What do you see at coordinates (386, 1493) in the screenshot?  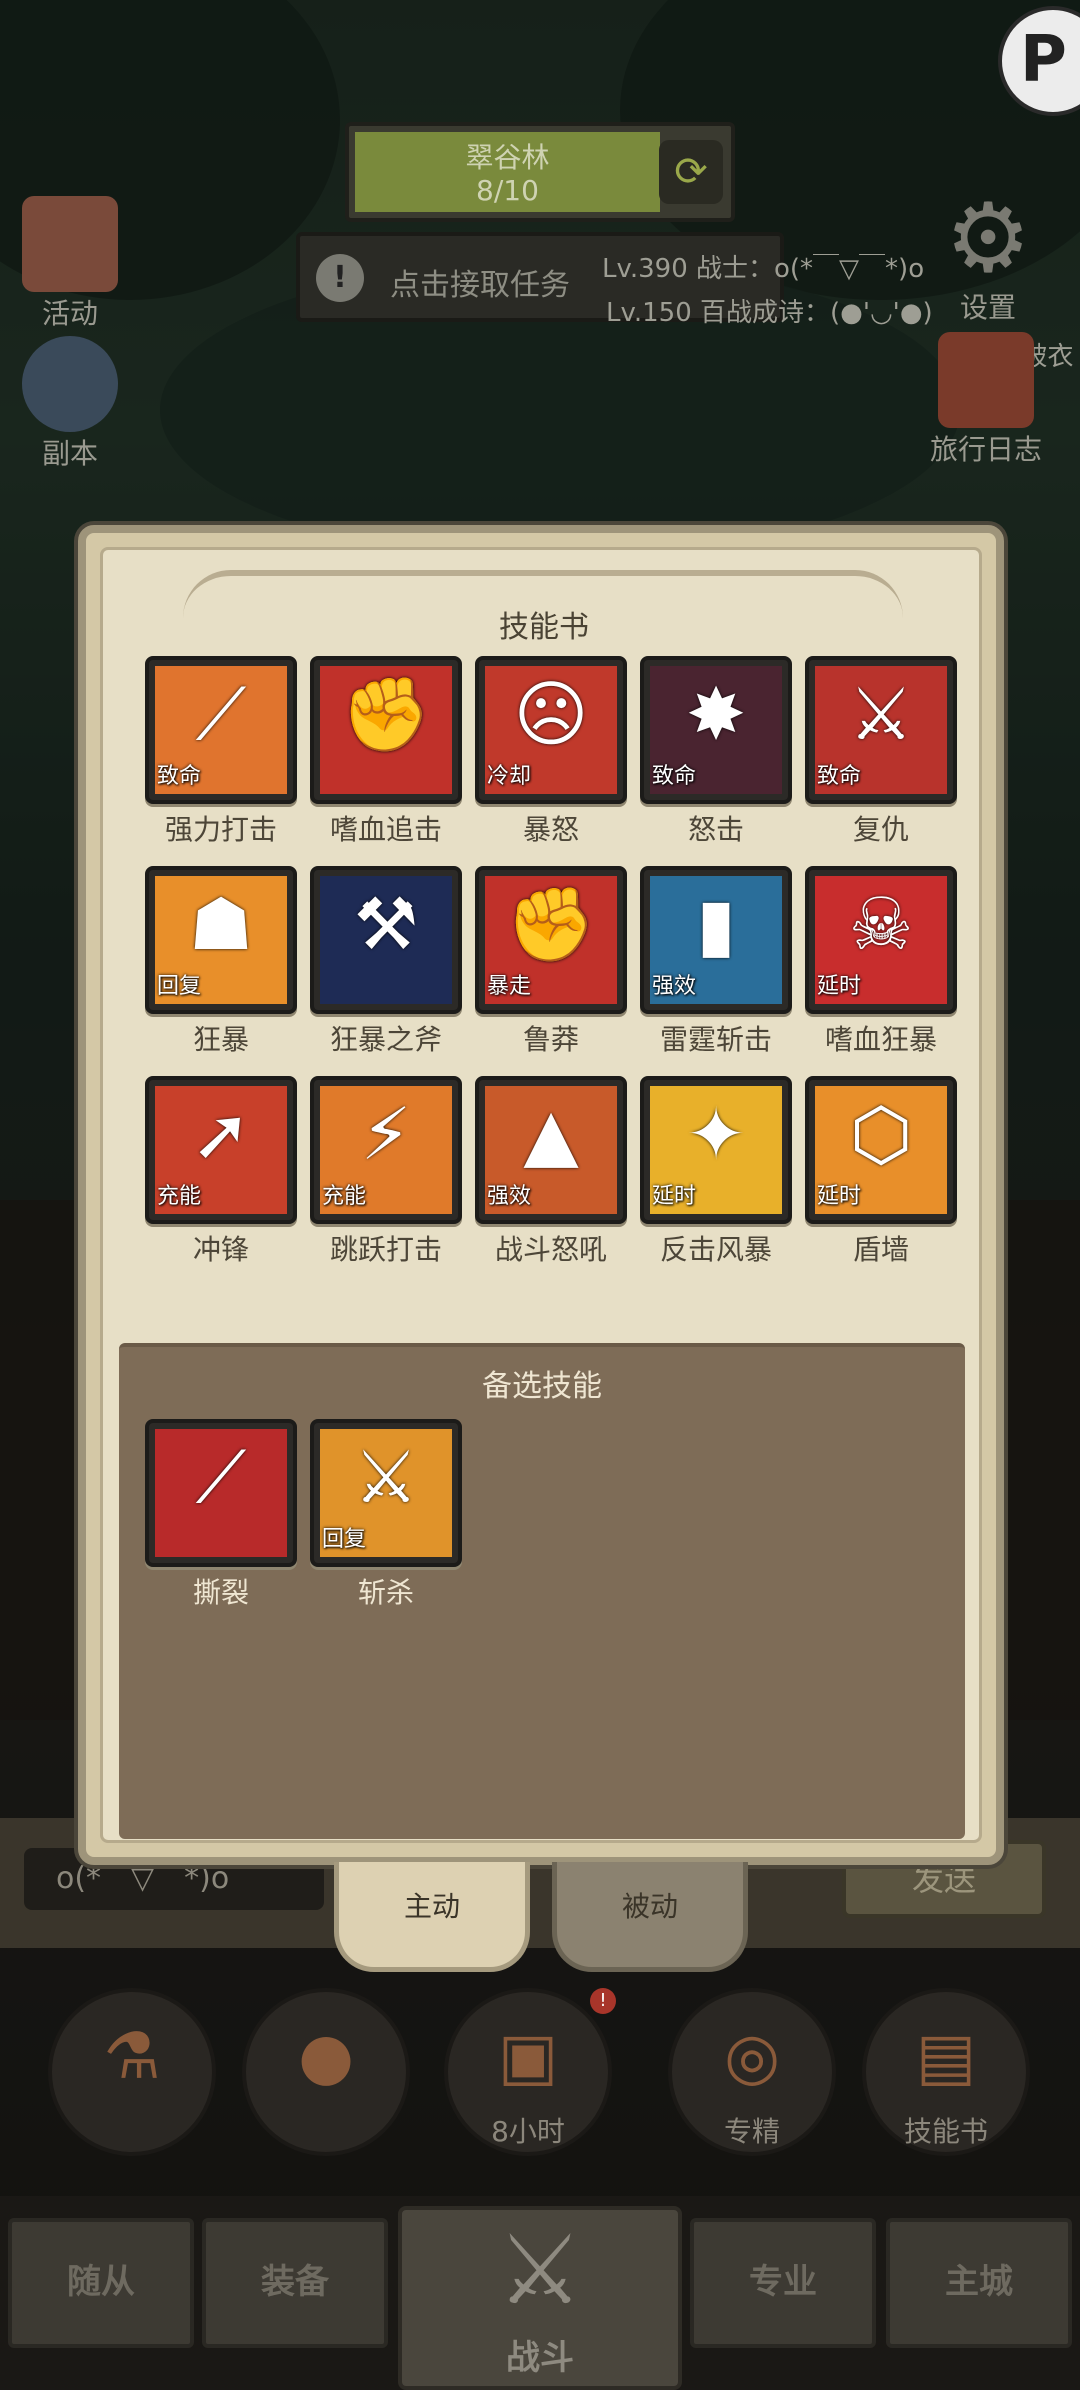 I see `skill-slot: ⚔ 回复` at bounding box center [386, 1493].